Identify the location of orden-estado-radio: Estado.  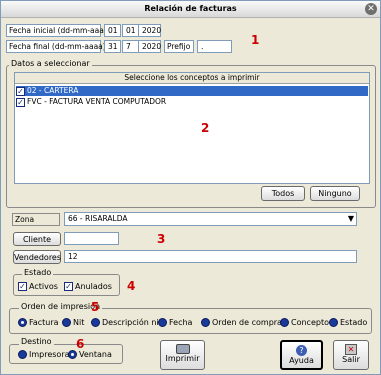
(348, 323).